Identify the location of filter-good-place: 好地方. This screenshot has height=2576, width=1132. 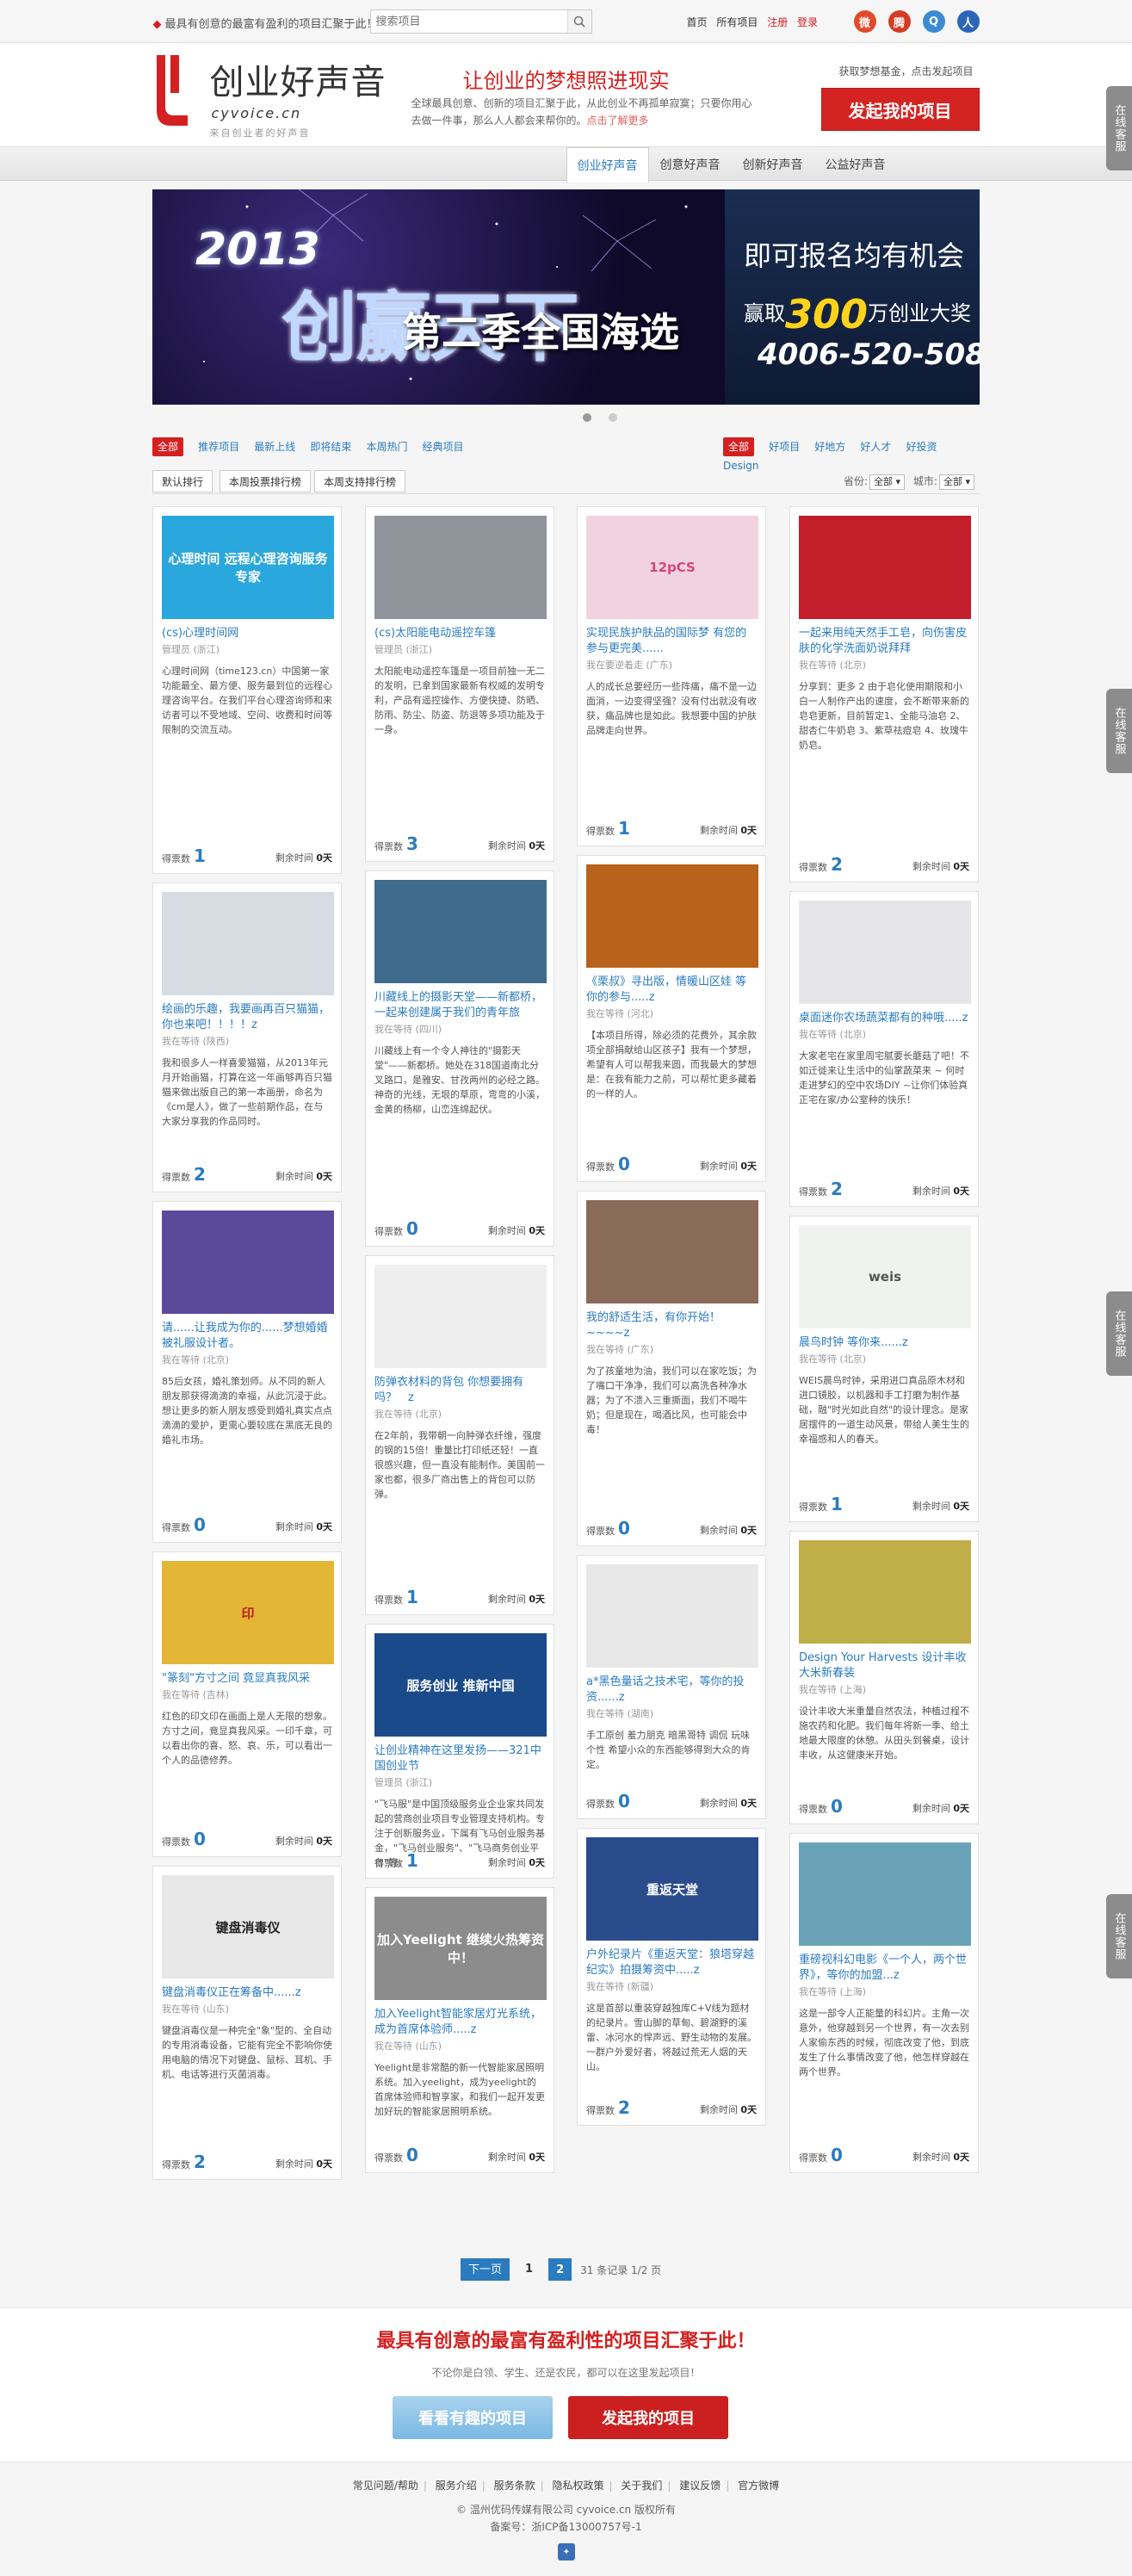
(829, 446).